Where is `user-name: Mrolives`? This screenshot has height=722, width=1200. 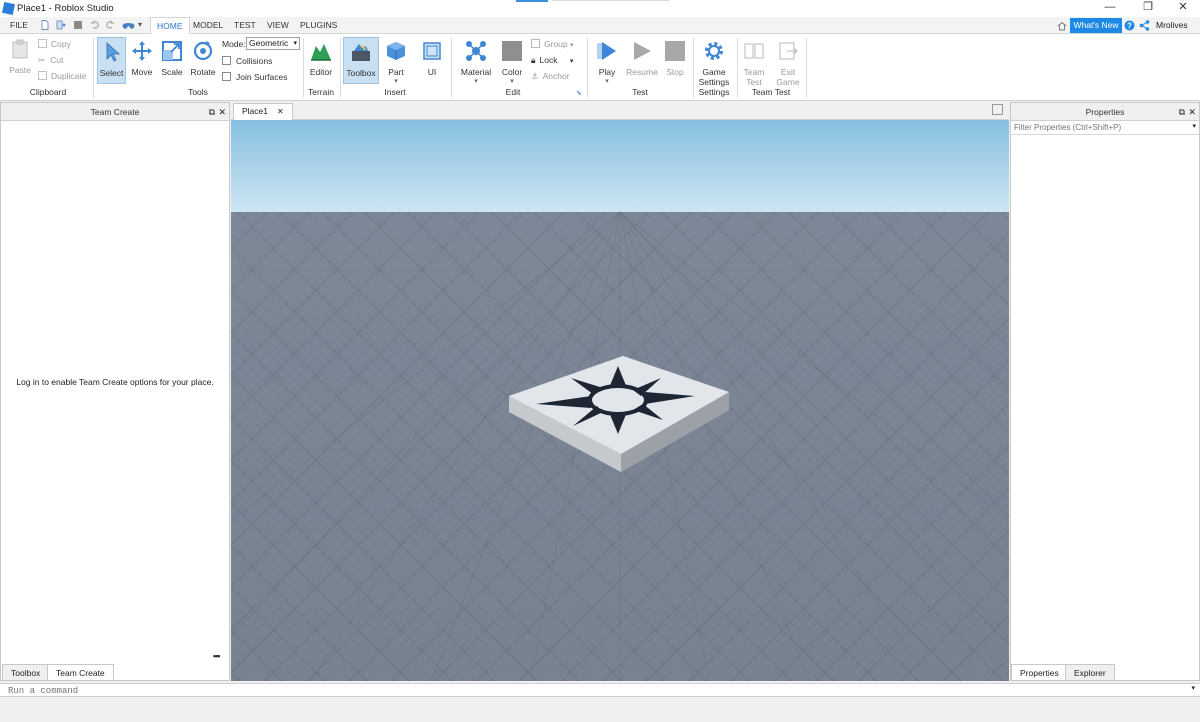
user-name: Mrolives is located at coordinates (1172, 25).